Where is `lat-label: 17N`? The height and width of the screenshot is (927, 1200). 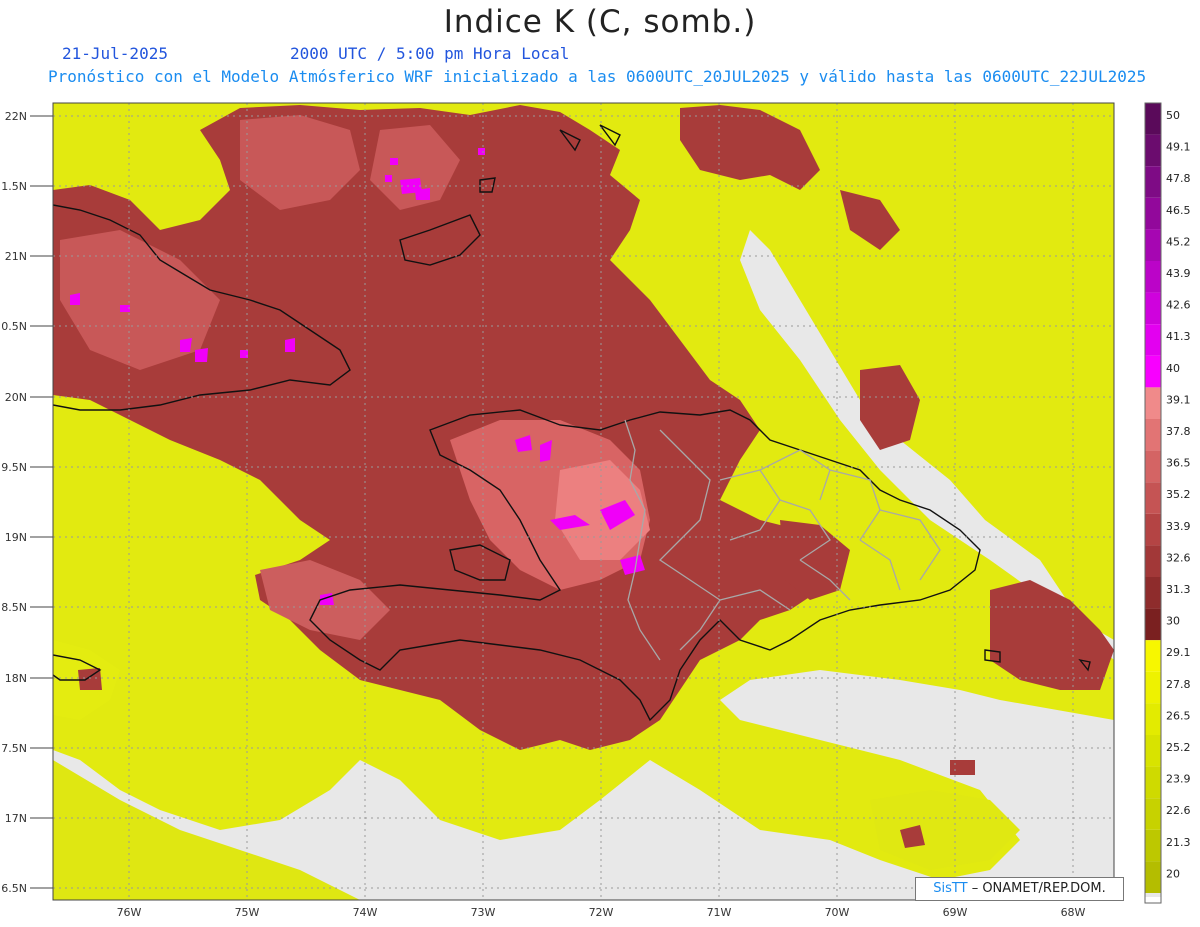
lat-label: 17N is located at coordinates (16, 818).